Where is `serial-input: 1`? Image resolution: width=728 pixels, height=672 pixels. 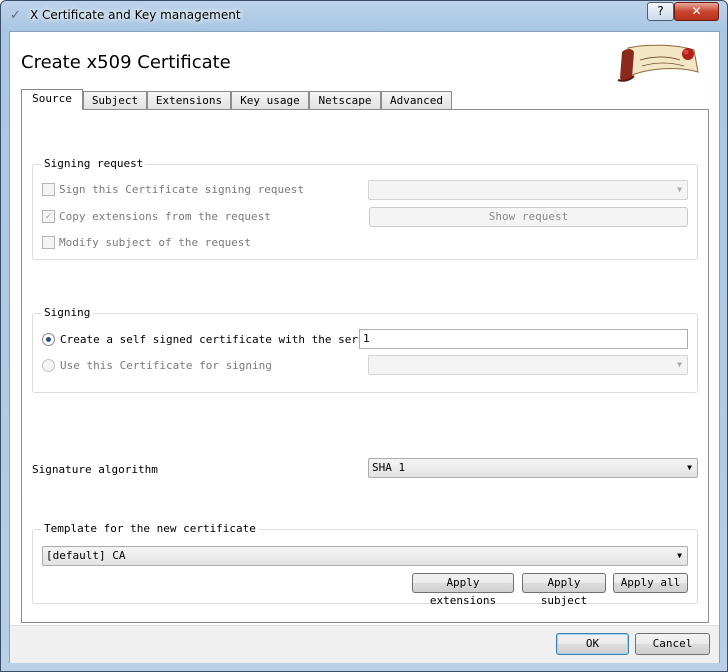
serial-input: 1 is located at coordinates (523, 339).